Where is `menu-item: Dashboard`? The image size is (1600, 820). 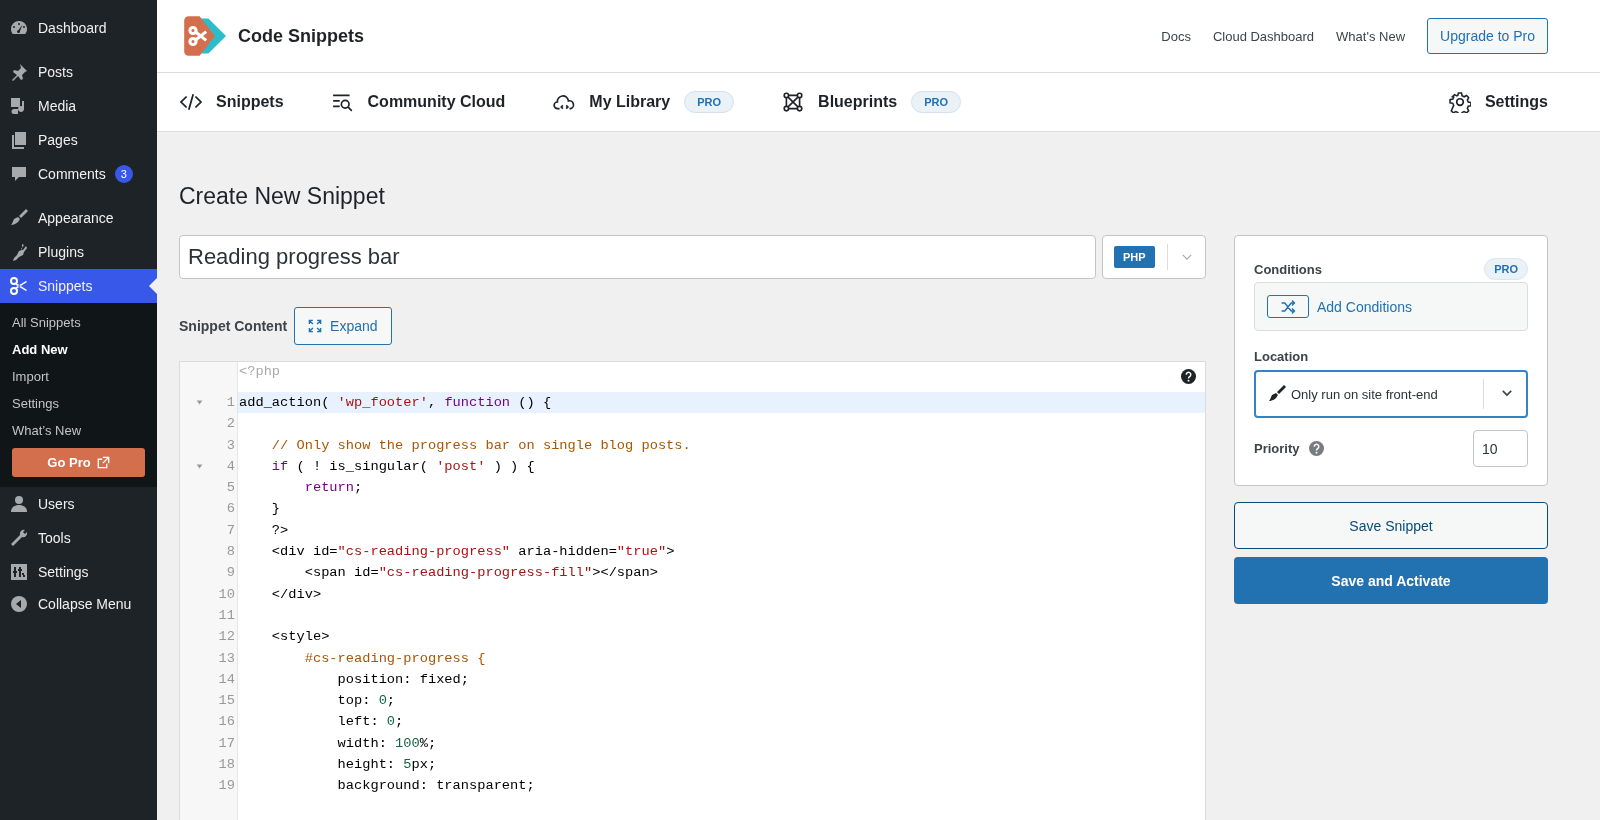
menu-item: Dashboard is located at coordinates (78, 28).